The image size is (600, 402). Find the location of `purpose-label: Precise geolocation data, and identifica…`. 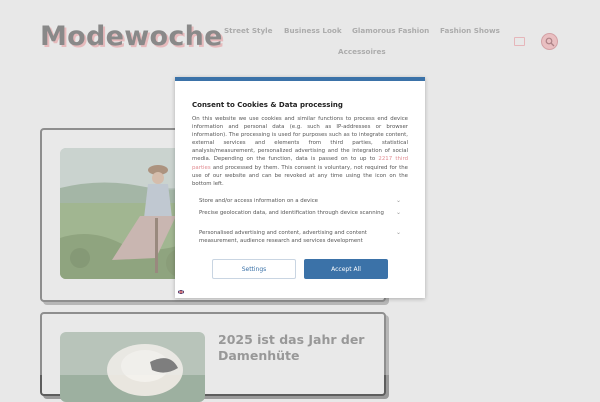

purpose-label: Precise geolocation data, and identifica… is located at coordinates (291, 213).